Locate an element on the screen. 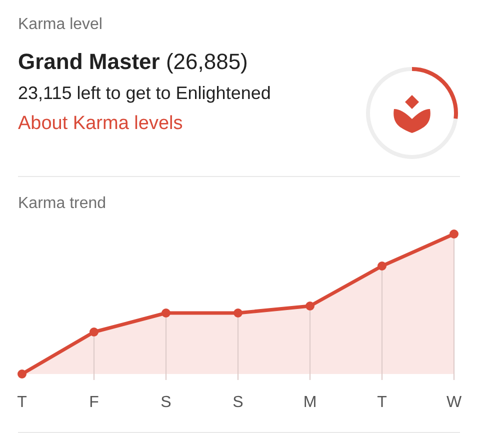  section-heading: Karma trend is located at coordinates (62, 203).